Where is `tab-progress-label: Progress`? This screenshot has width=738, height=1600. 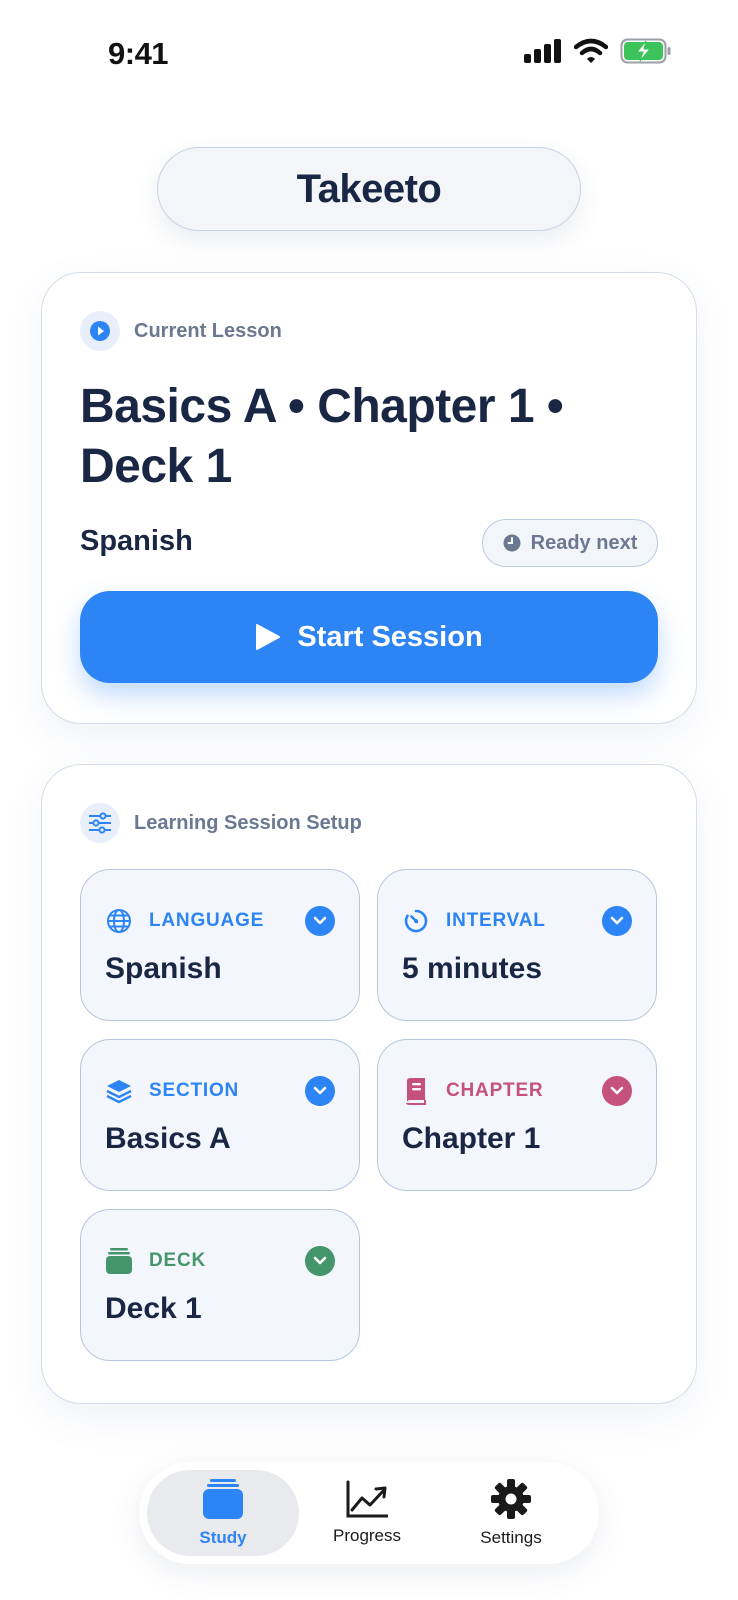
tab-progress-label: Progress is located at coordinates (367, 1535).